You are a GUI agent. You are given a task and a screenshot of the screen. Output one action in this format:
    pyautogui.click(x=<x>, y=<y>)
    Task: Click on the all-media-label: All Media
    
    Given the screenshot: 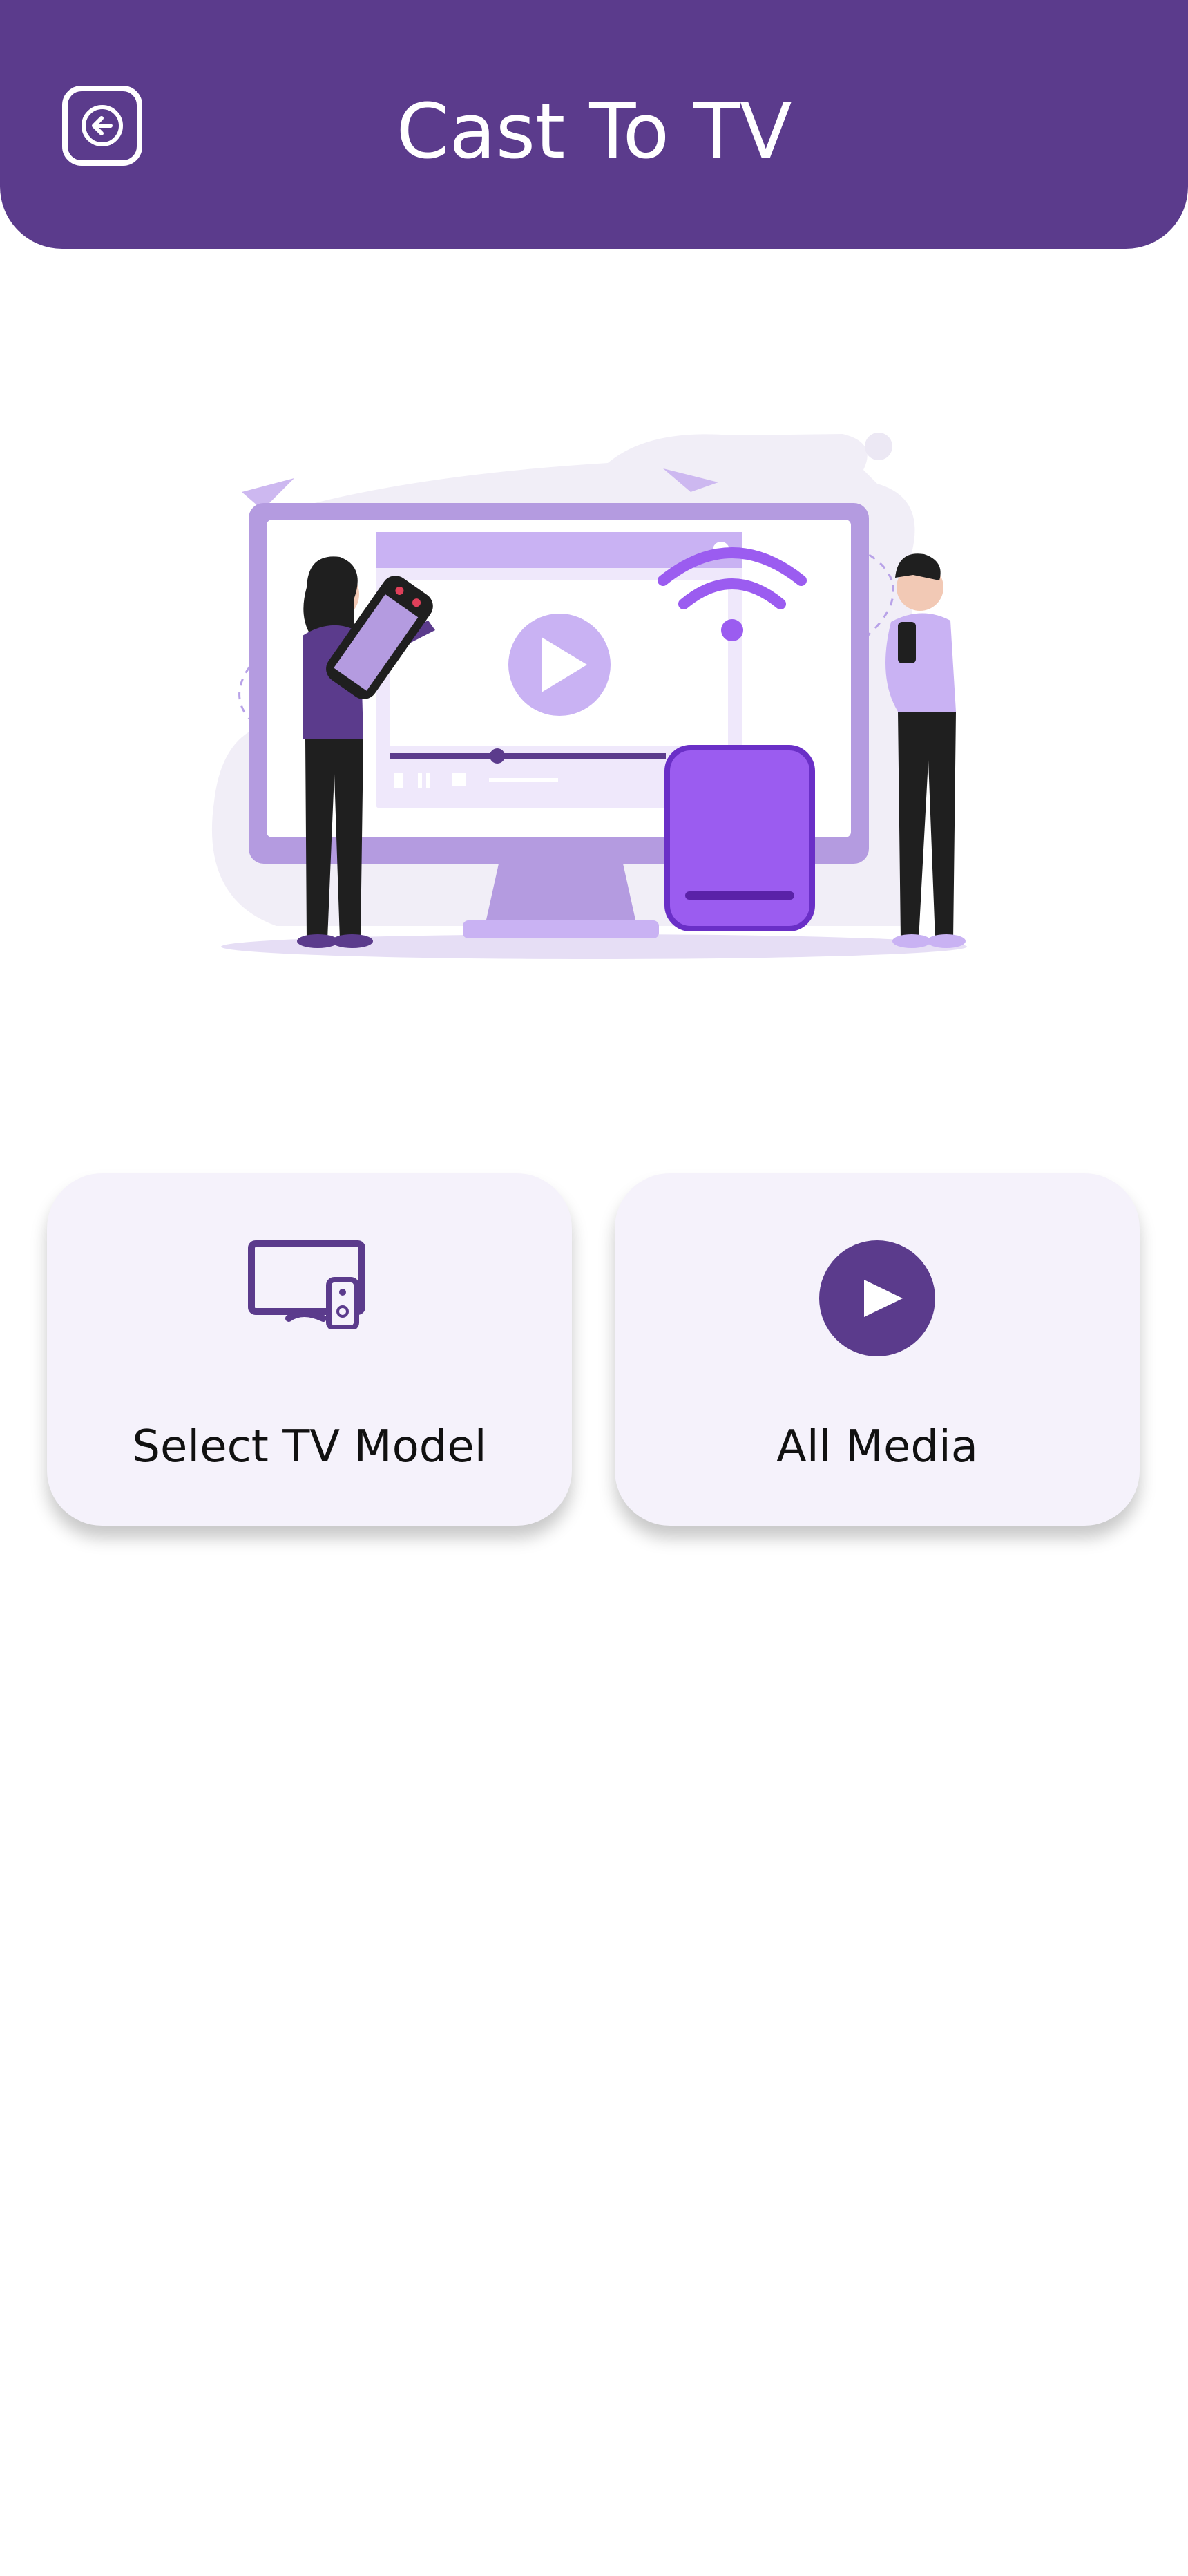 What is the action you would take?
    pyautogui.click(x=877, y=1446)
    